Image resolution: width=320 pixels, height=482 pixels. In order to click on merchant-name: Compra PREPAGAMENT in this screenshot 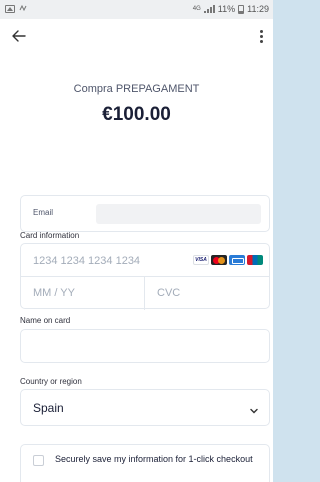, I will do `click(136, 89)`.